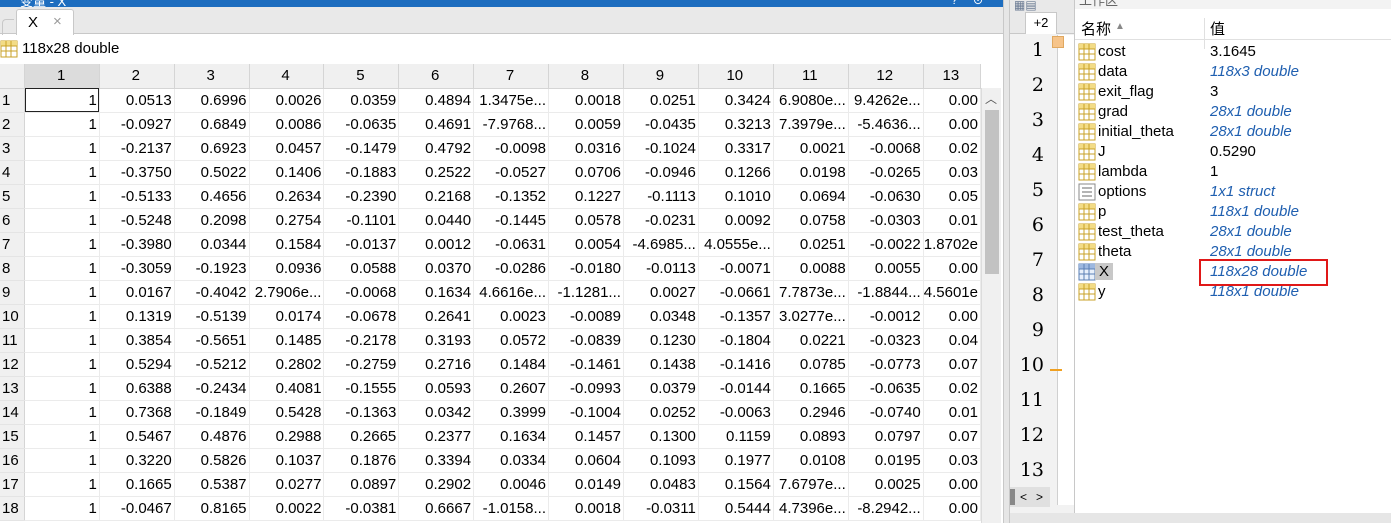 The height and width of the screenshot is (523, 1391). Describe the element at coordinates (1233, 72) in the screenshot. I see `workspace-variable-row: data 118x3 double` at that location.